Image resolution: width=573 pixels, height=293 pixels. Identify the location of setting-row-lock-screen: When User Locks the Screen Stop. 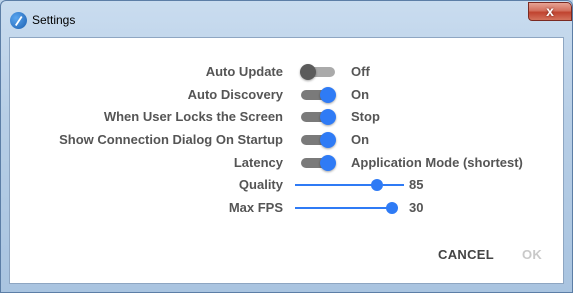
(287, 117).